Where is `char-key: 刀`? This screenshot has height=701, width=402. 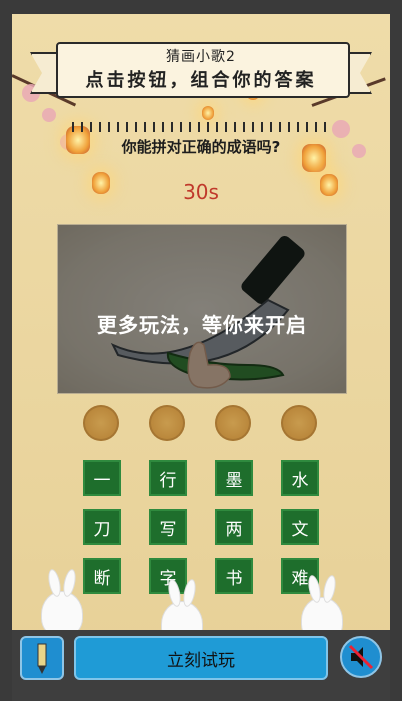 char-key: 刀 is located at coordinates (102, 527).